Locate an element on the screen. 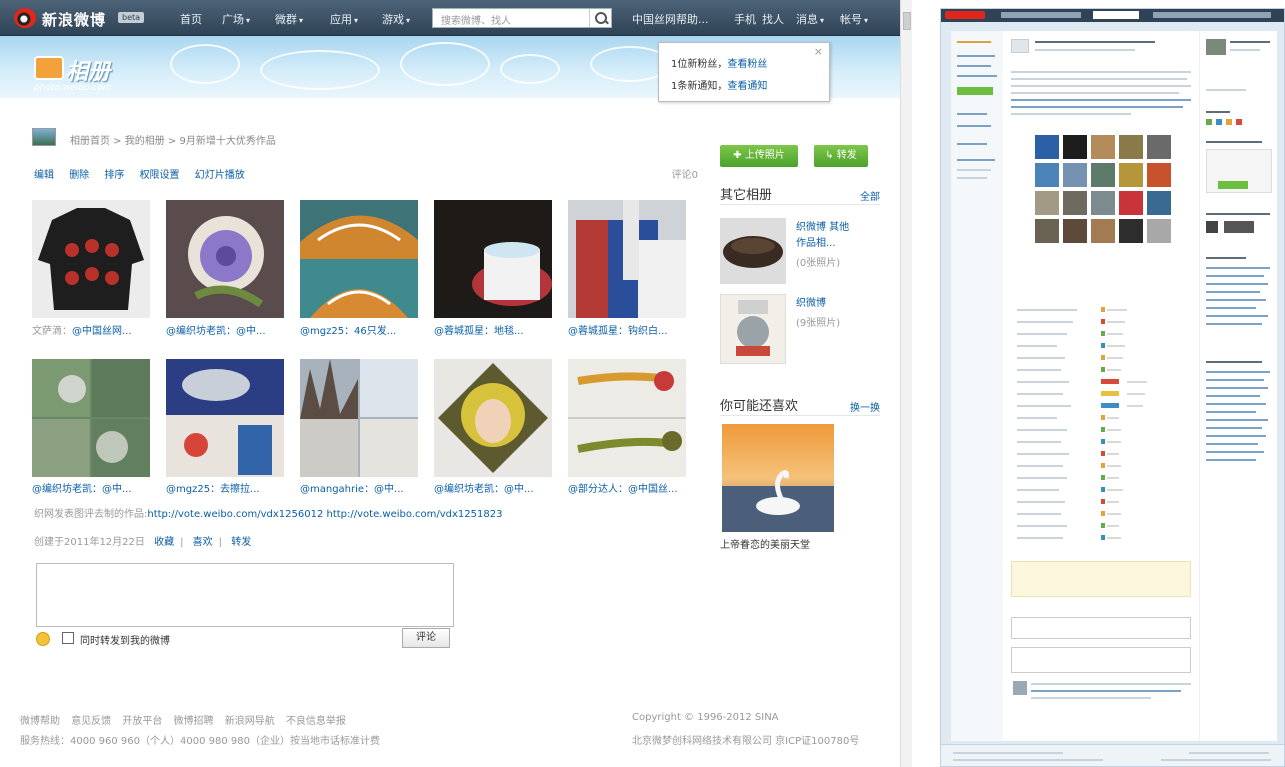  mini-search-input is located at coordinates (1116, 15).